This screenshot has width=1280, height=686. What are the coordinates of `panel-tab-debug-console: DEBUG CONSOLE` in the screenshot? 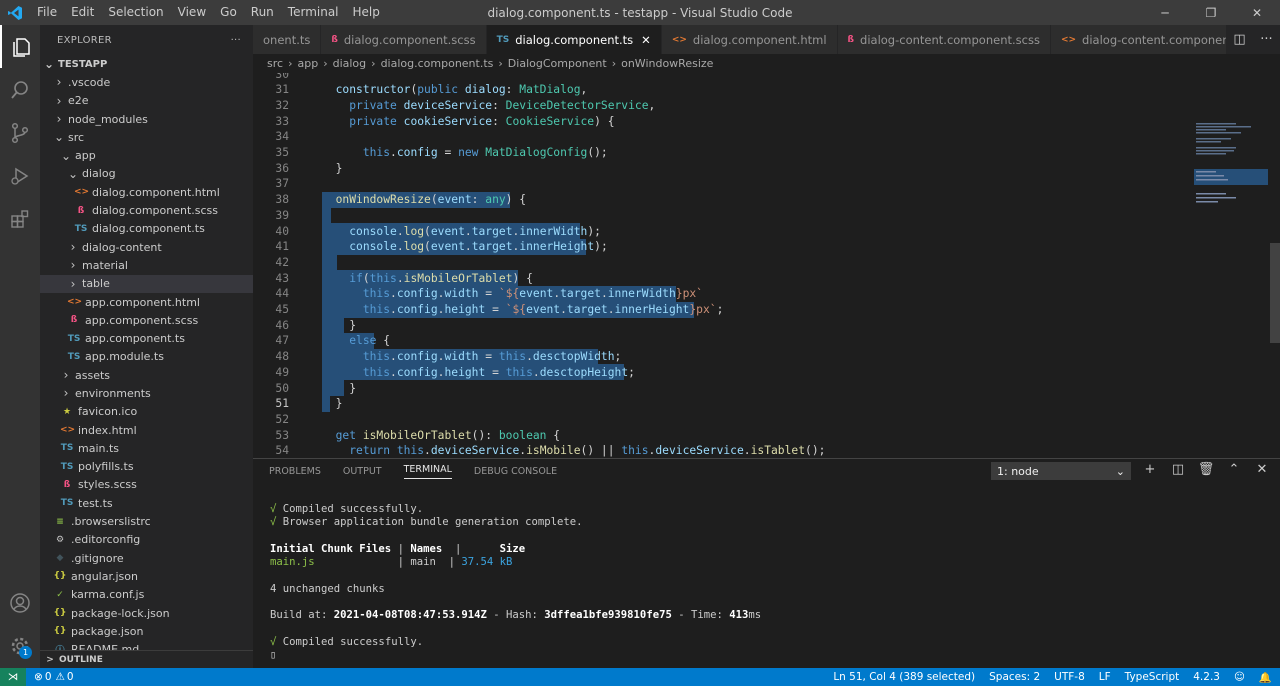 It's located at (515, 471).